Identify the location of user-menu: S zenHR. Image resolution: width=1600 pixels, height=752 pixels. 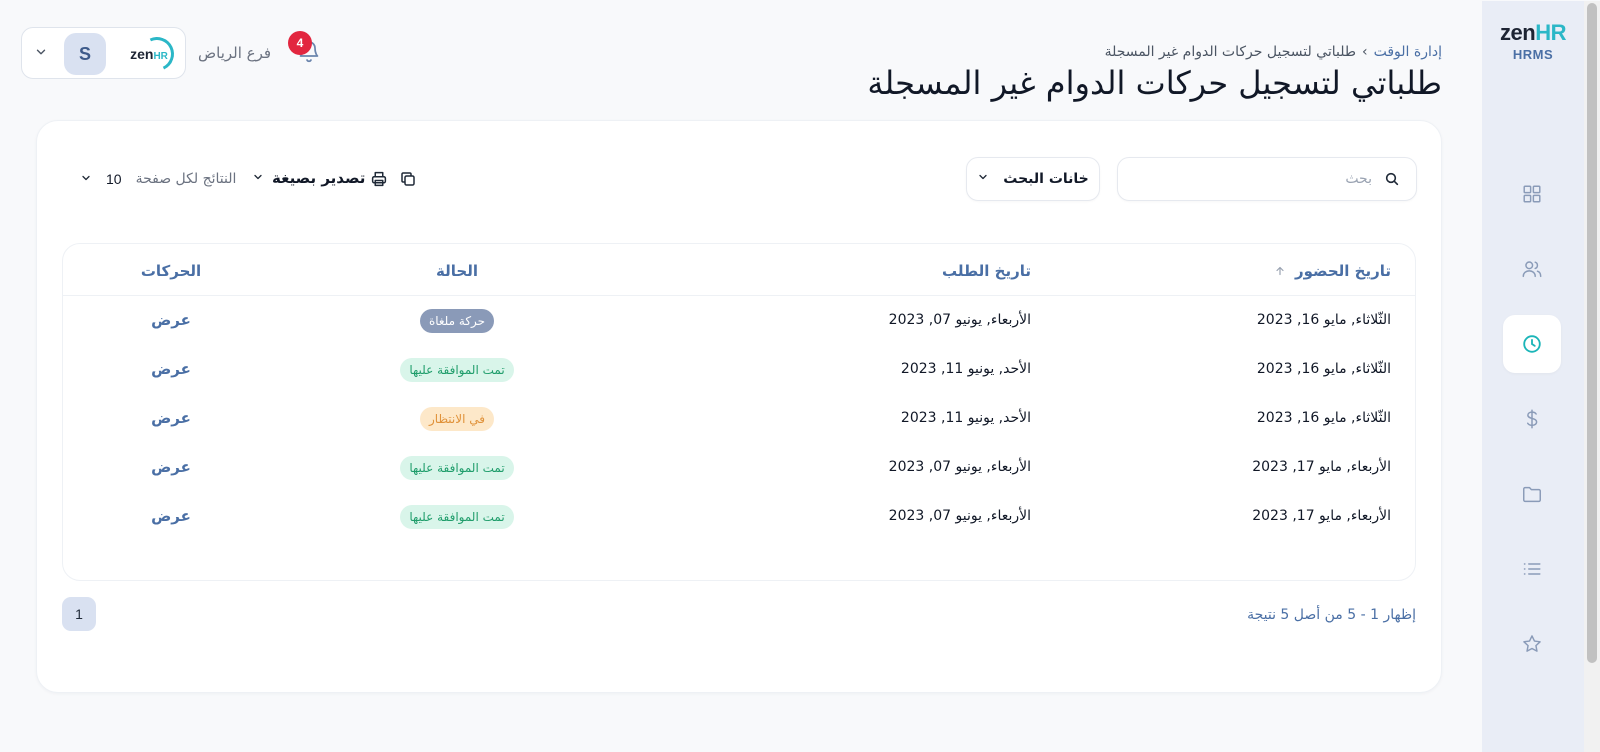
(103, 53).